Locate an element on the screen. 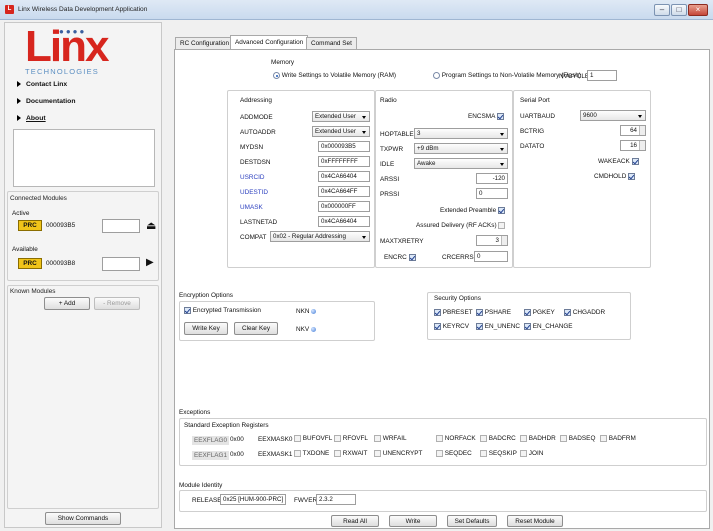 Image resolution: width=713 pixels, height=531 pixels. udestid-label: UDESTID is located at coordinates (254, 192).